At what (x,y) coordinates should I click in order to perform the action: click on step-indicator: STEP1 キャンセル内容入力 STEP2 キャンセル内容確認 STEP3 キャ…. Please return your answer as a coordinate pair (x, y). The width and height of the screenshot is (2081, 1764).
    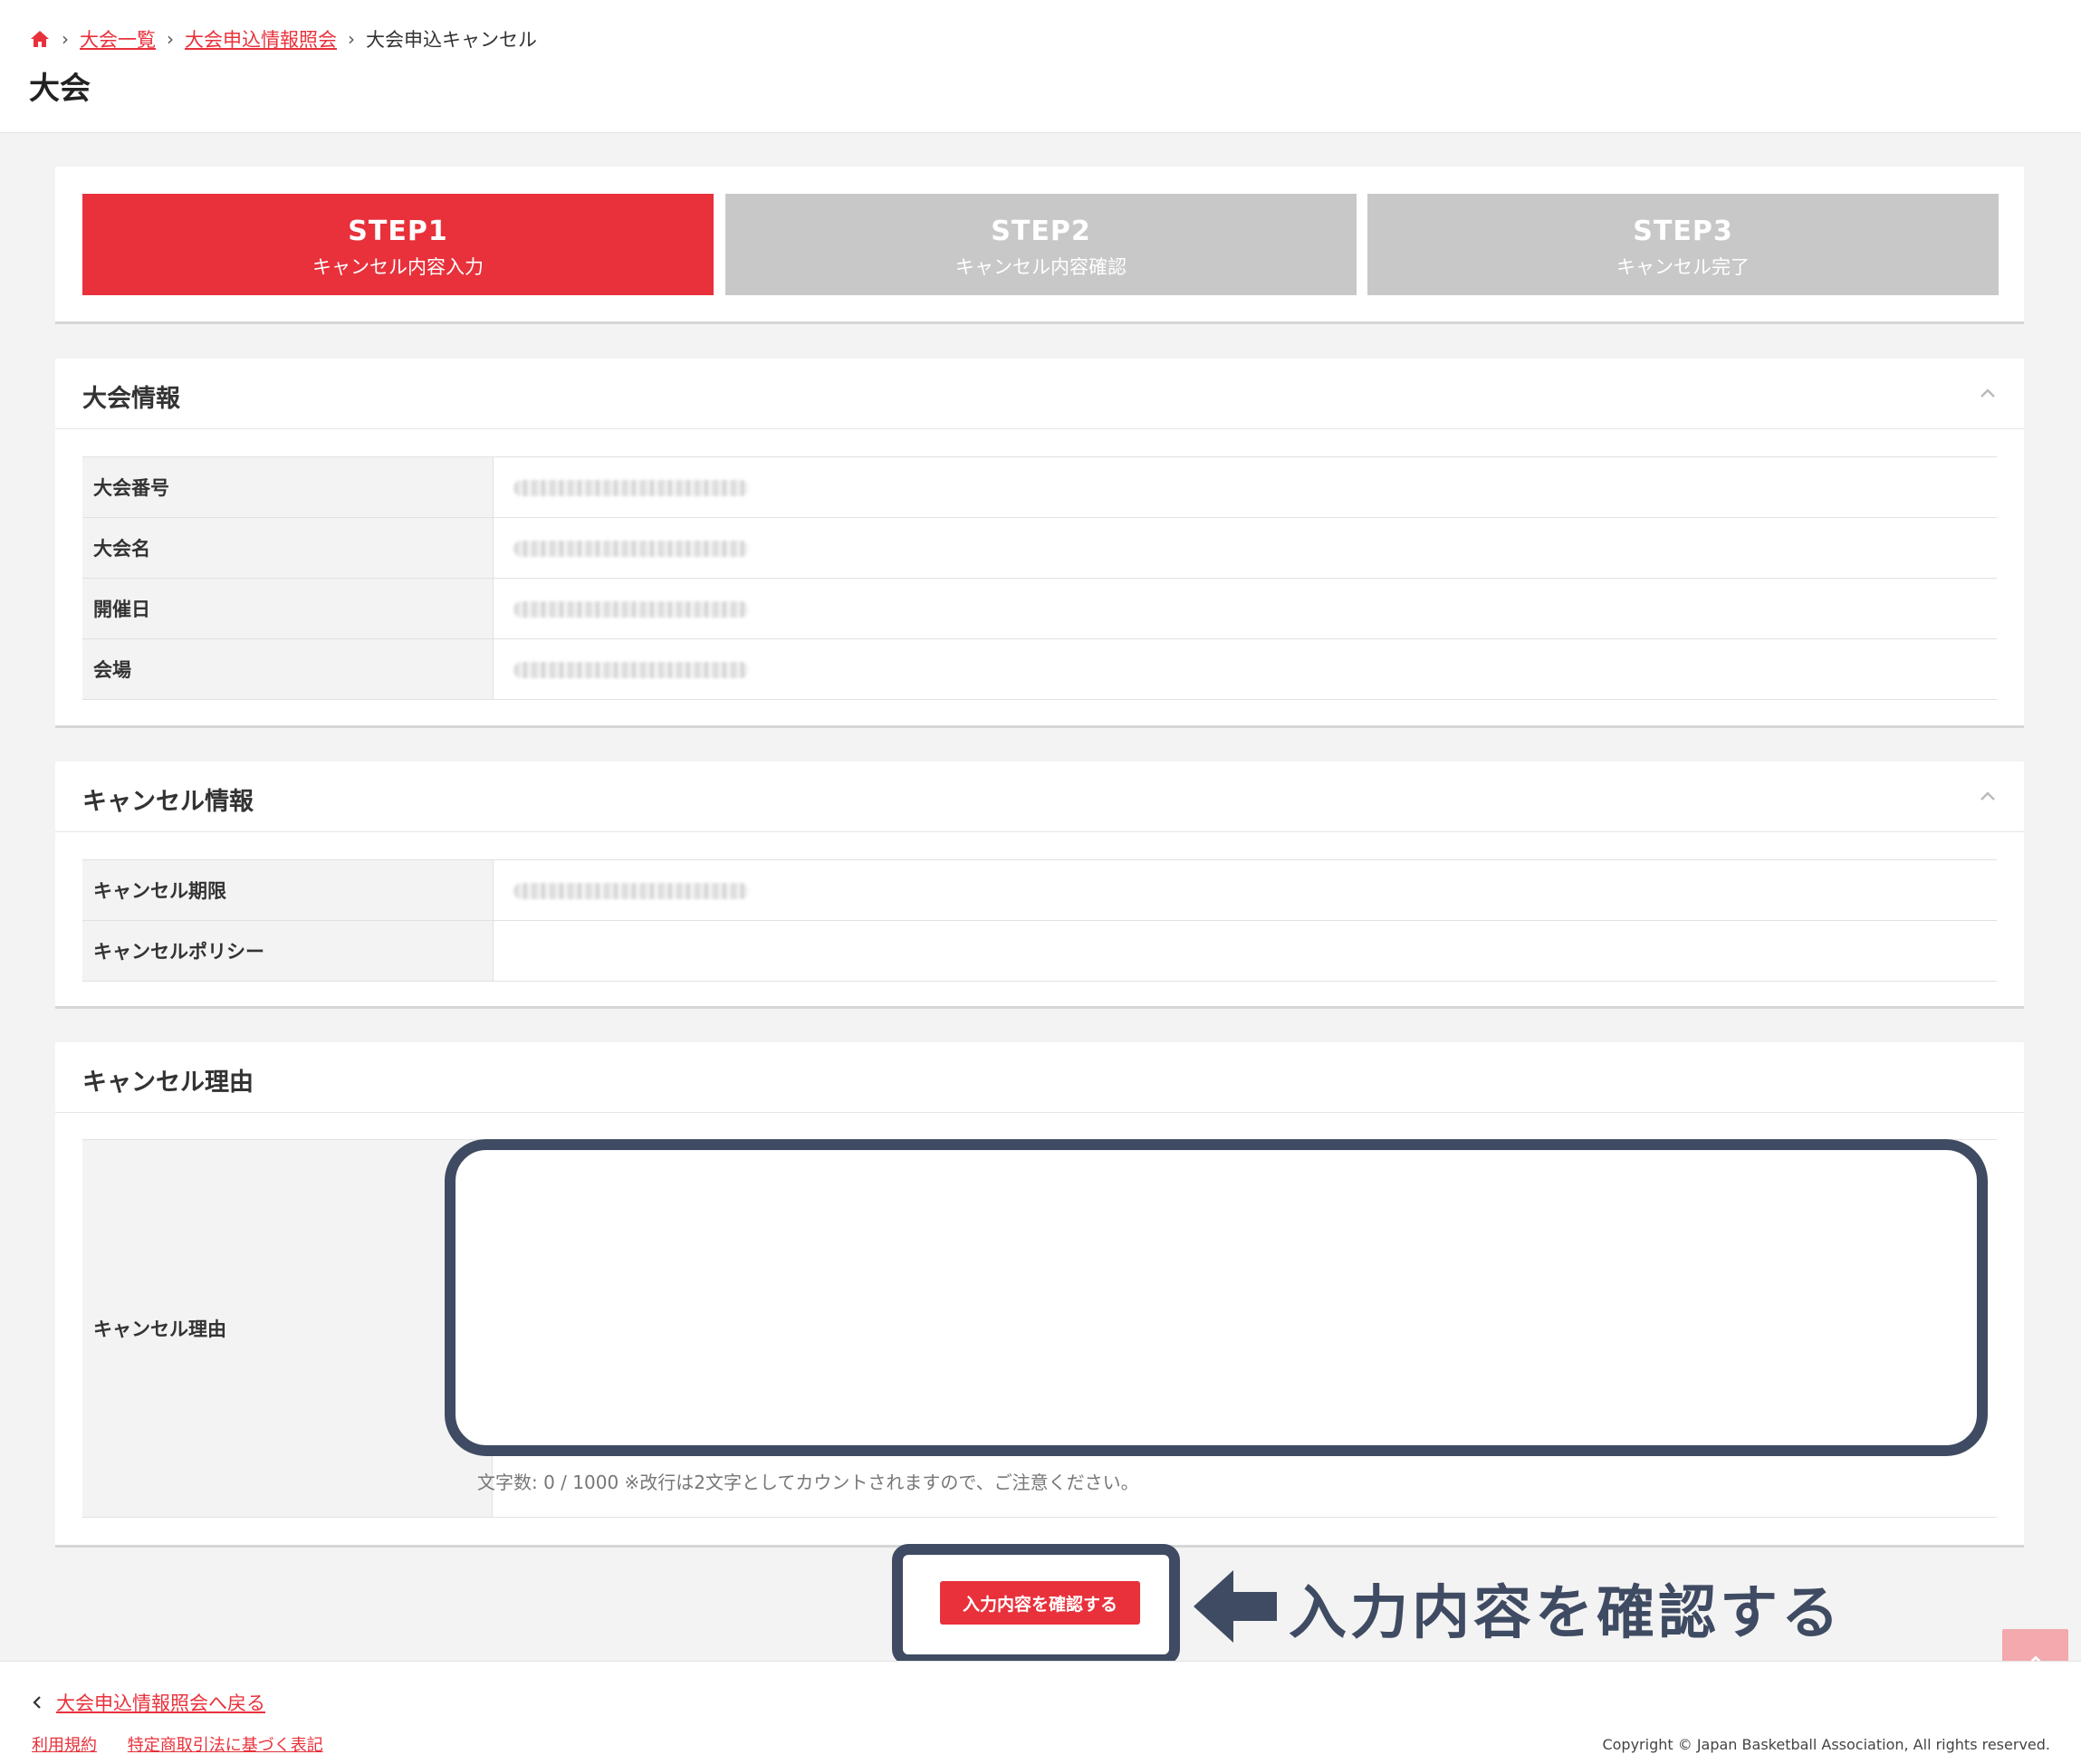
    Looking at the image, I should click on (1039, 246).